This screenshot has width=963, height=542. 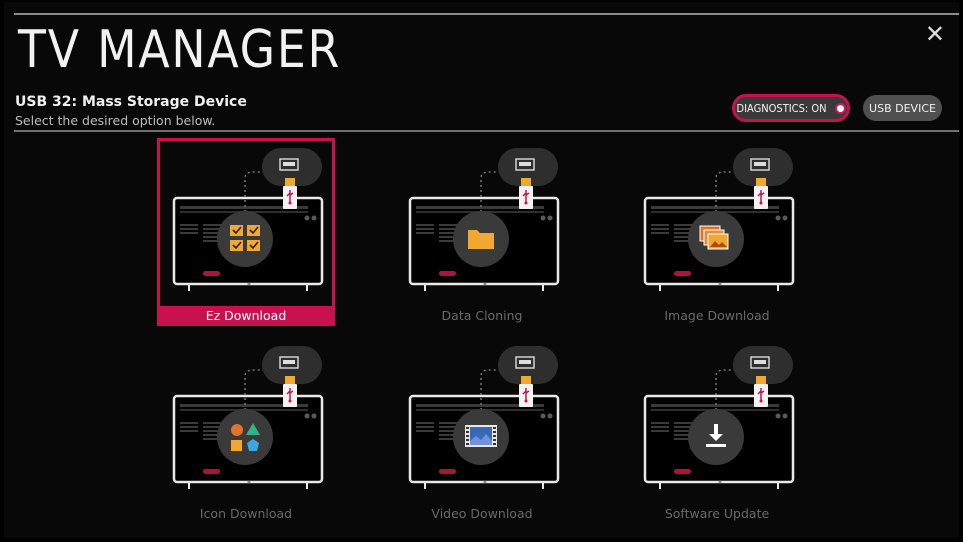 What do you see at coordinates (131, 102) in the screenshot?
I see `device-name: USB 32: Mass Storage Device` at bounding box center [131, 102].